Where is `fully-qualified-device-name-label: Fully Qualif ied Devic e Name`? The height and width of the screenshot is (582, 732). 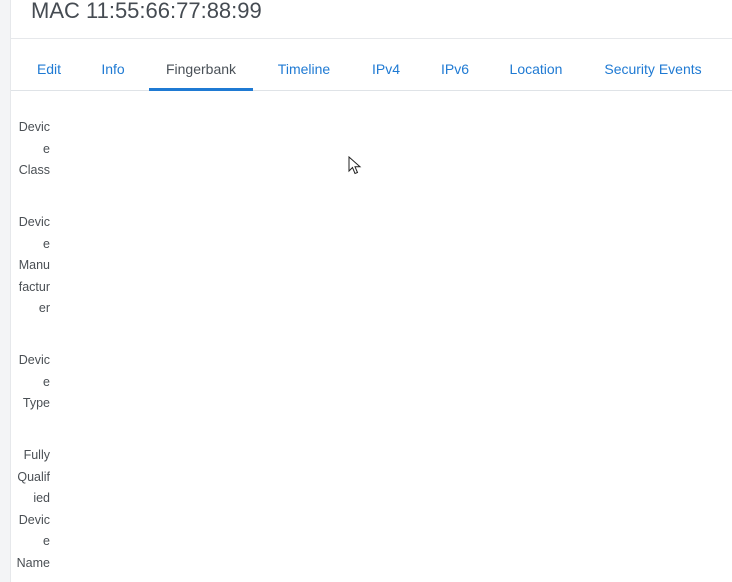 fully-qualified-device-name-label: Fully Qualif ied Devic e Name is located at coordinates (33, 509).